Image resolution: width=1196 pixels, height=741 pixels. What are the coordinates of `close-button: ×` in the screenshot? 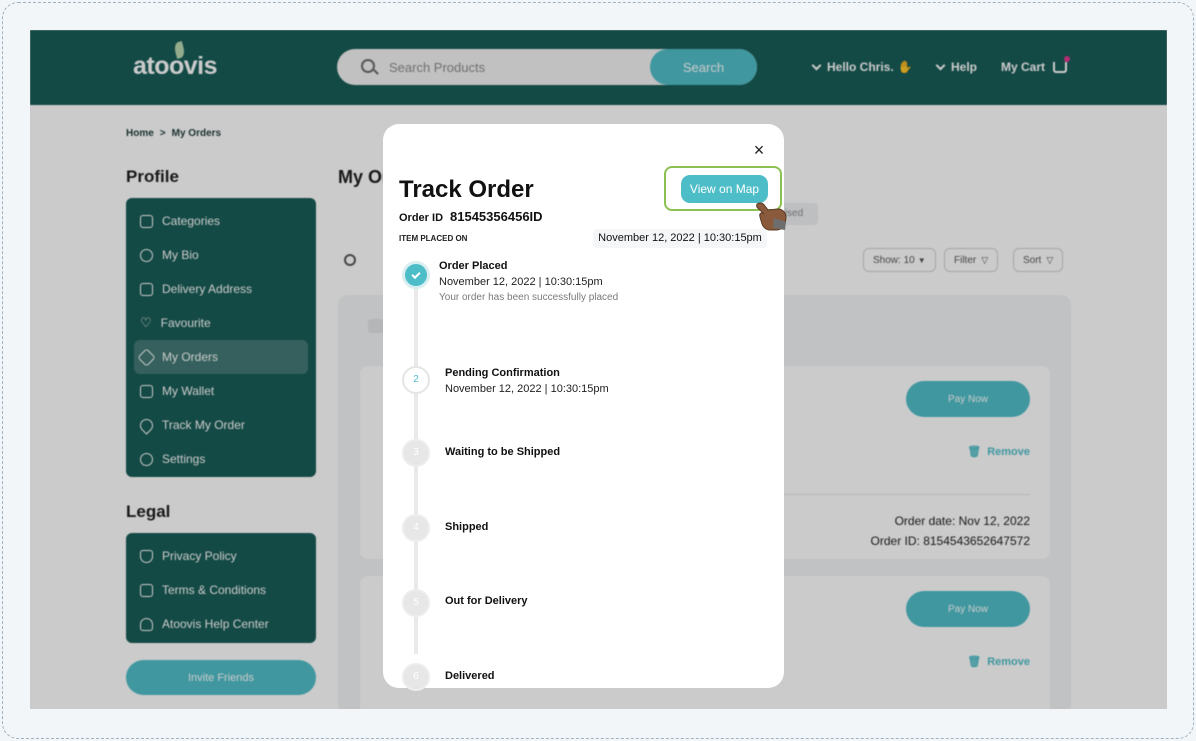 It's located at (759, 150).